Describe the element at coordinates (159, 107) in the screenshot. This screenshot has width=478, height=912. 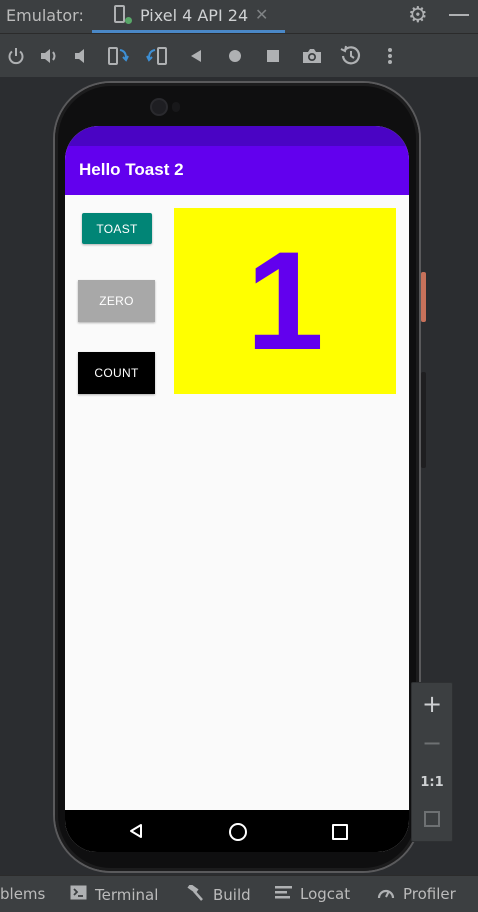
I see `front-camera` at that location.